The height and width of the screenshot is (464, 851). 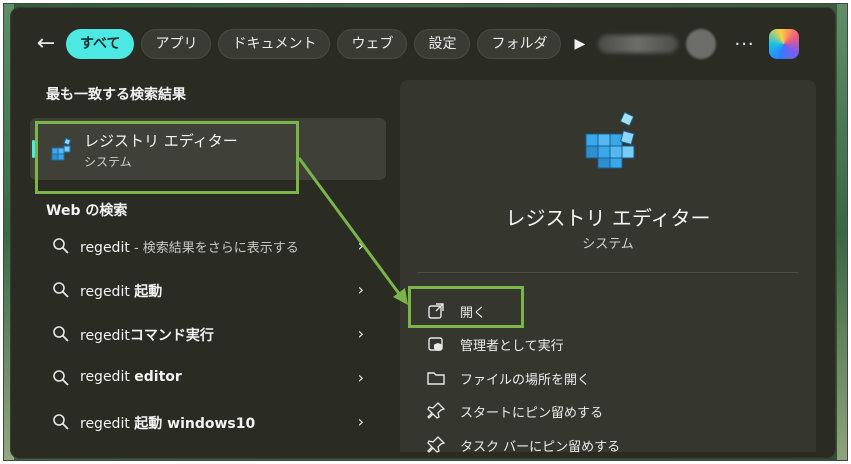 I want to click on tab-web: ウェブ, so click(x=372, y=44).